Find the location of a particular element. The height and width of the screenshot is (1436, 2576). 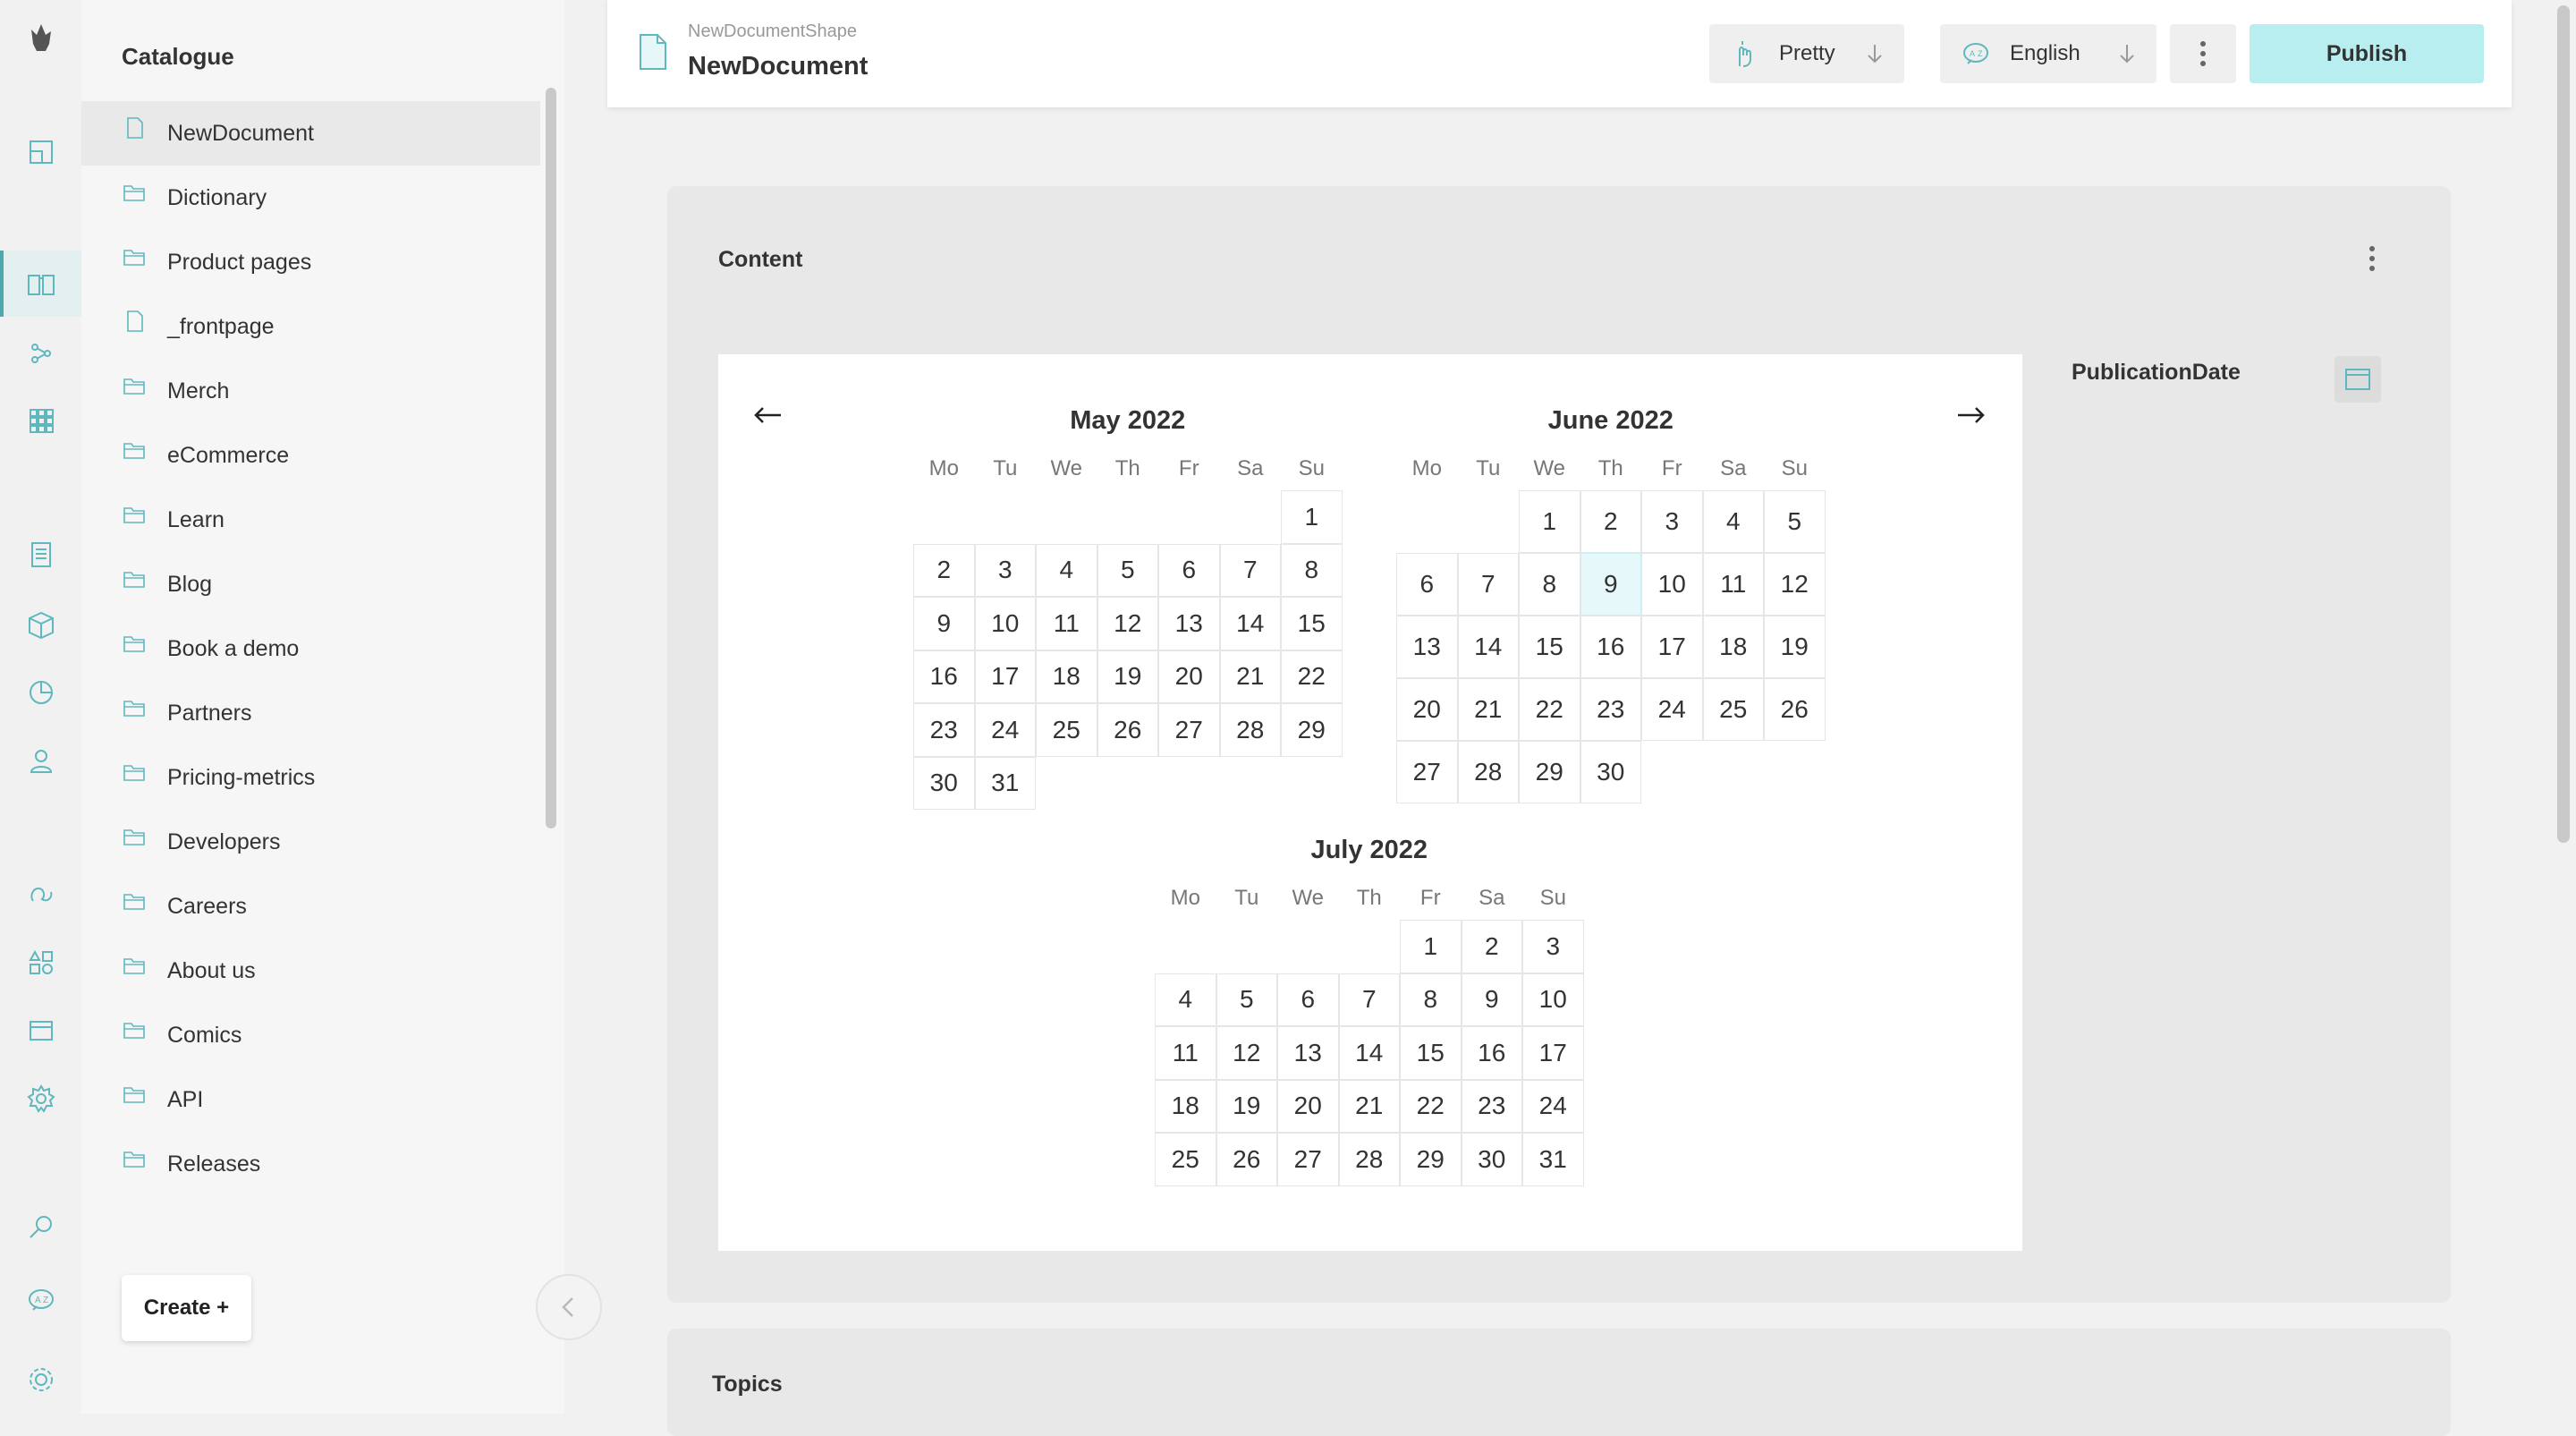

tree-item: Book a demo is located at coordinates (310, 648).